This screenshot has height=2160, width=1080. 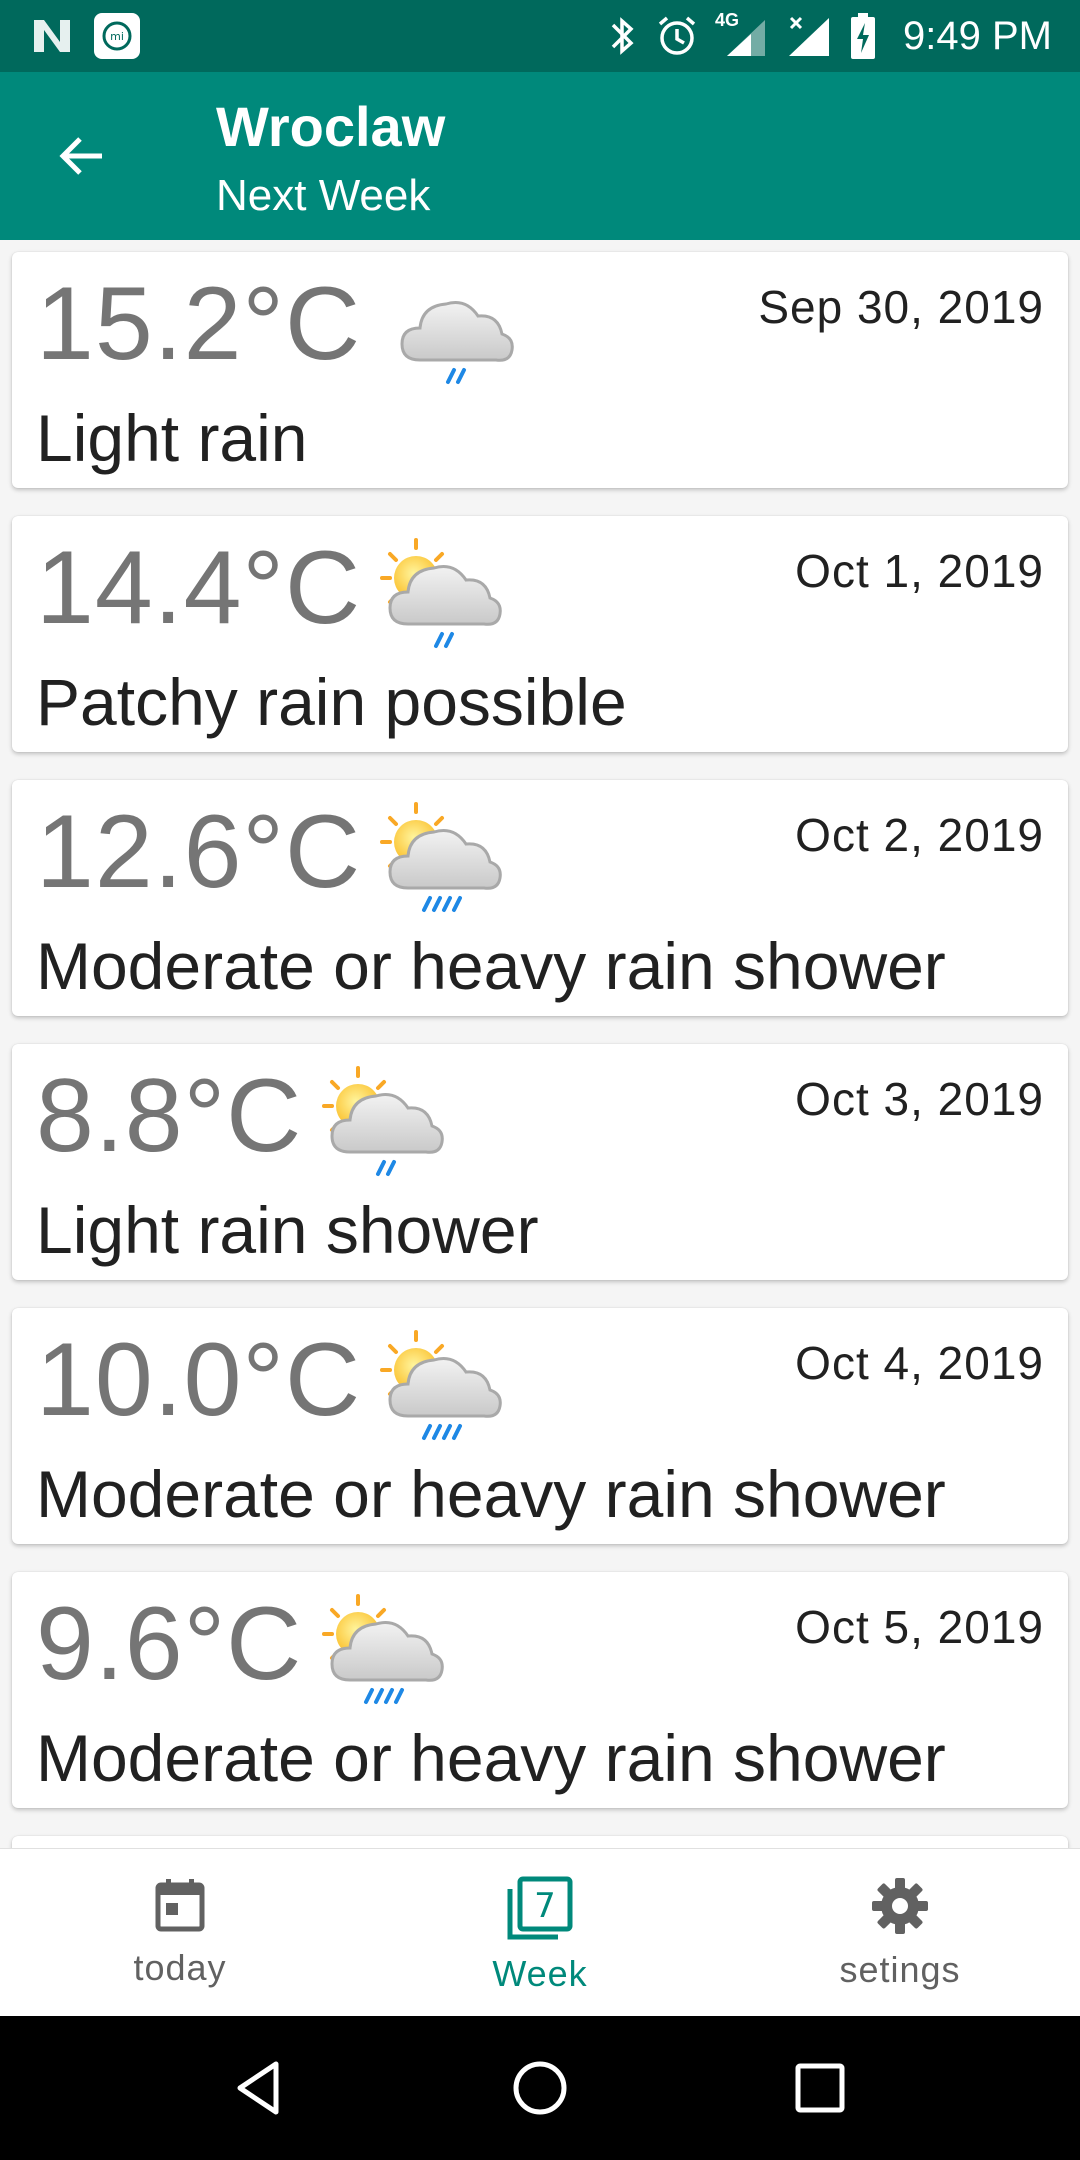 What do you see at coordinates (863, 36) in the screenshot?
I see `battery-charging-icon` at bounding box center [863, 36].